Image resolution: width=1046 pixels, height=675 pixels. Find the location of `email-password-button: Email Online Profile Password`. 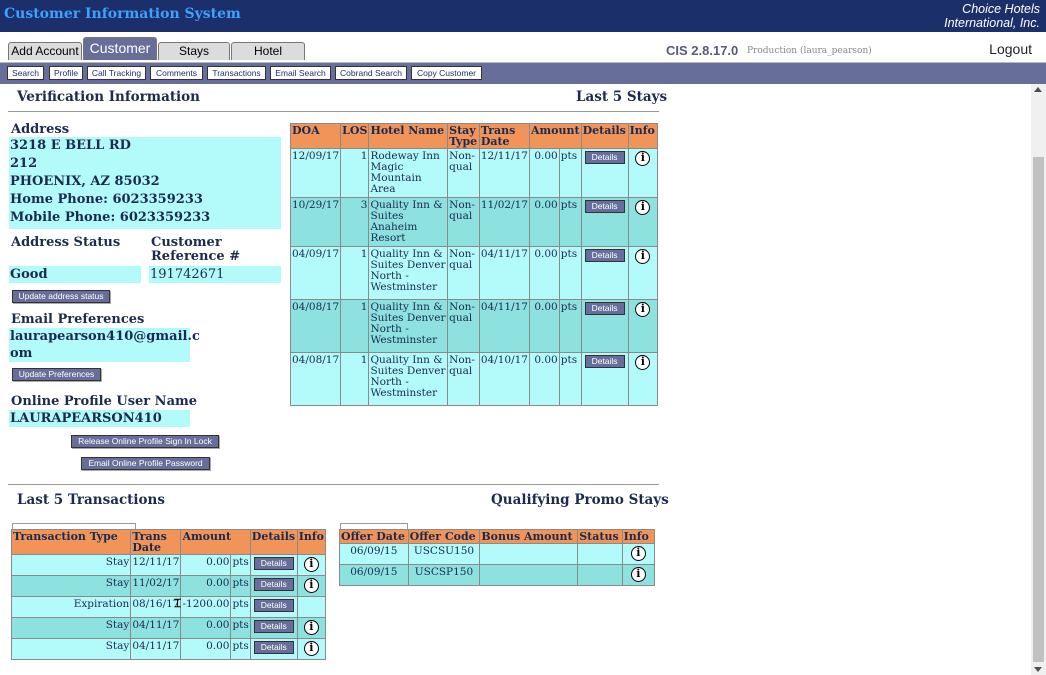

email-password-button: Email Online Profile Password is located at coordinates (145, 463).